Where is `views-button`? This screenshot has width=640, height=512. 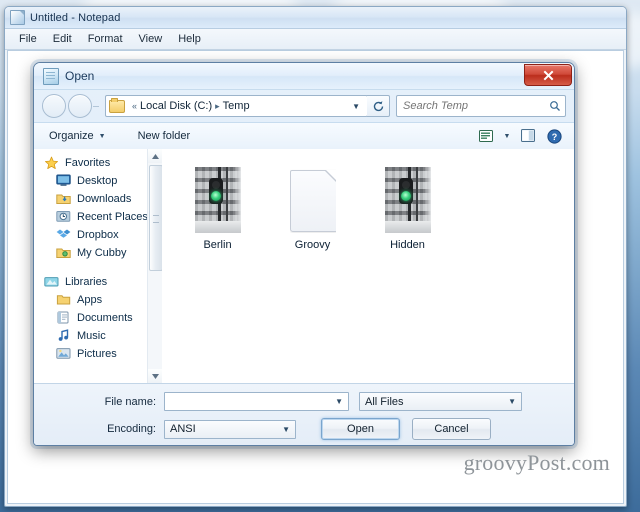 views-button is located at coordinates (486, 136).